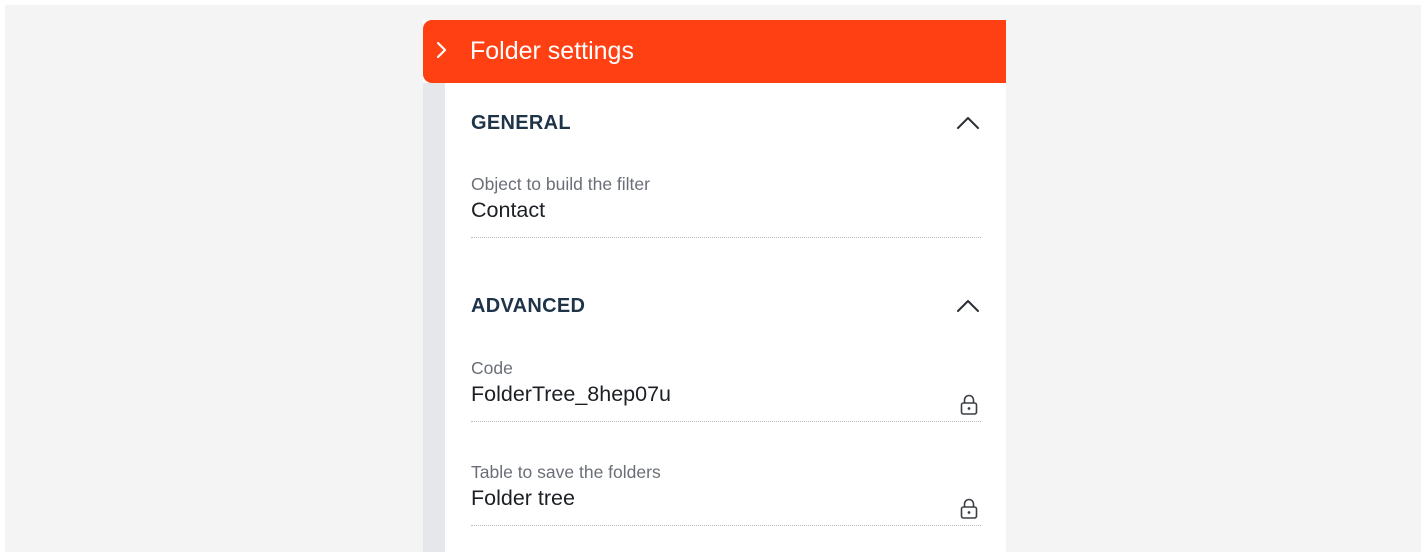 This screenshot has height=557, width=1426. What do you see at coordinates (492, 368) in the screenshot?
I see `field-label: Code` at bounding box center [492, 368].